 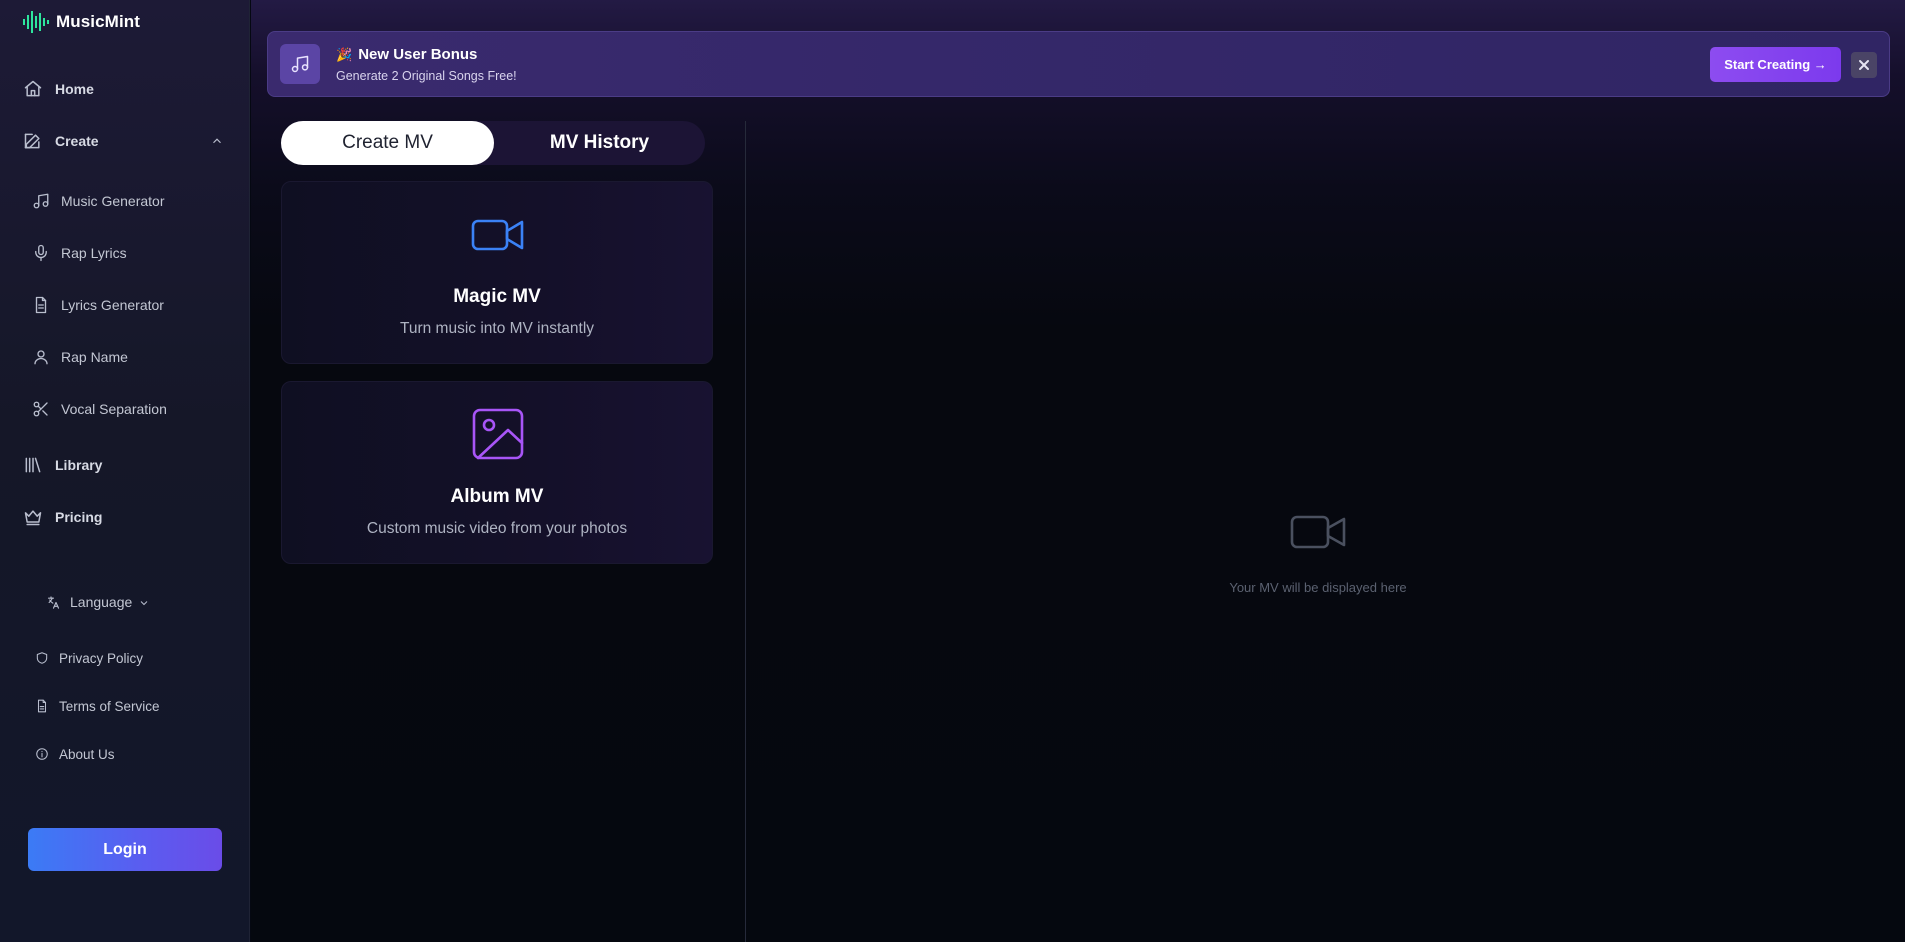 I want to click on scissors-icon, so click(x=41, y=409).